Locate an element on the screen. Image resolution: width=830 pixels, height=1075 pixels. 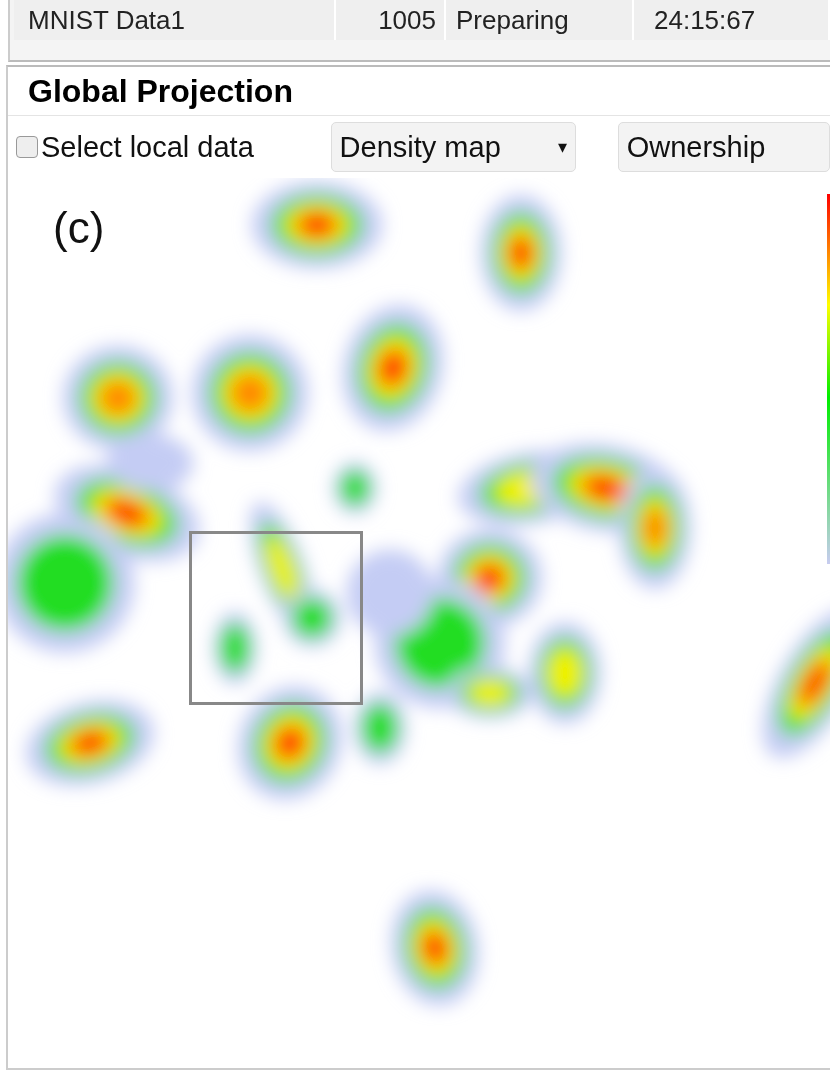
table-cell: 1005 is located at coordinates (391, 20).